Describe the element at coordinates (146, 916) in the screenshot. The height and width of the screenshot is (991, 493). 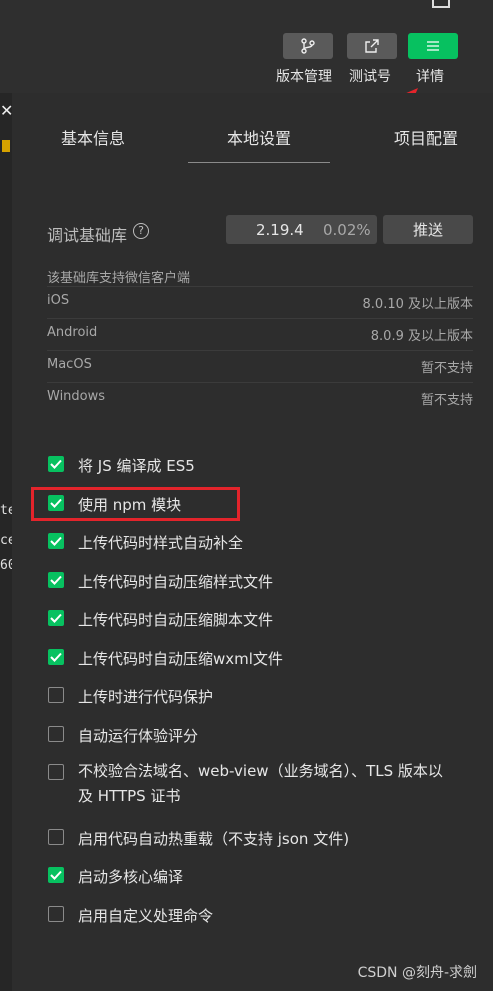
I see `option-label: 启用自定义处理命令` at that location.